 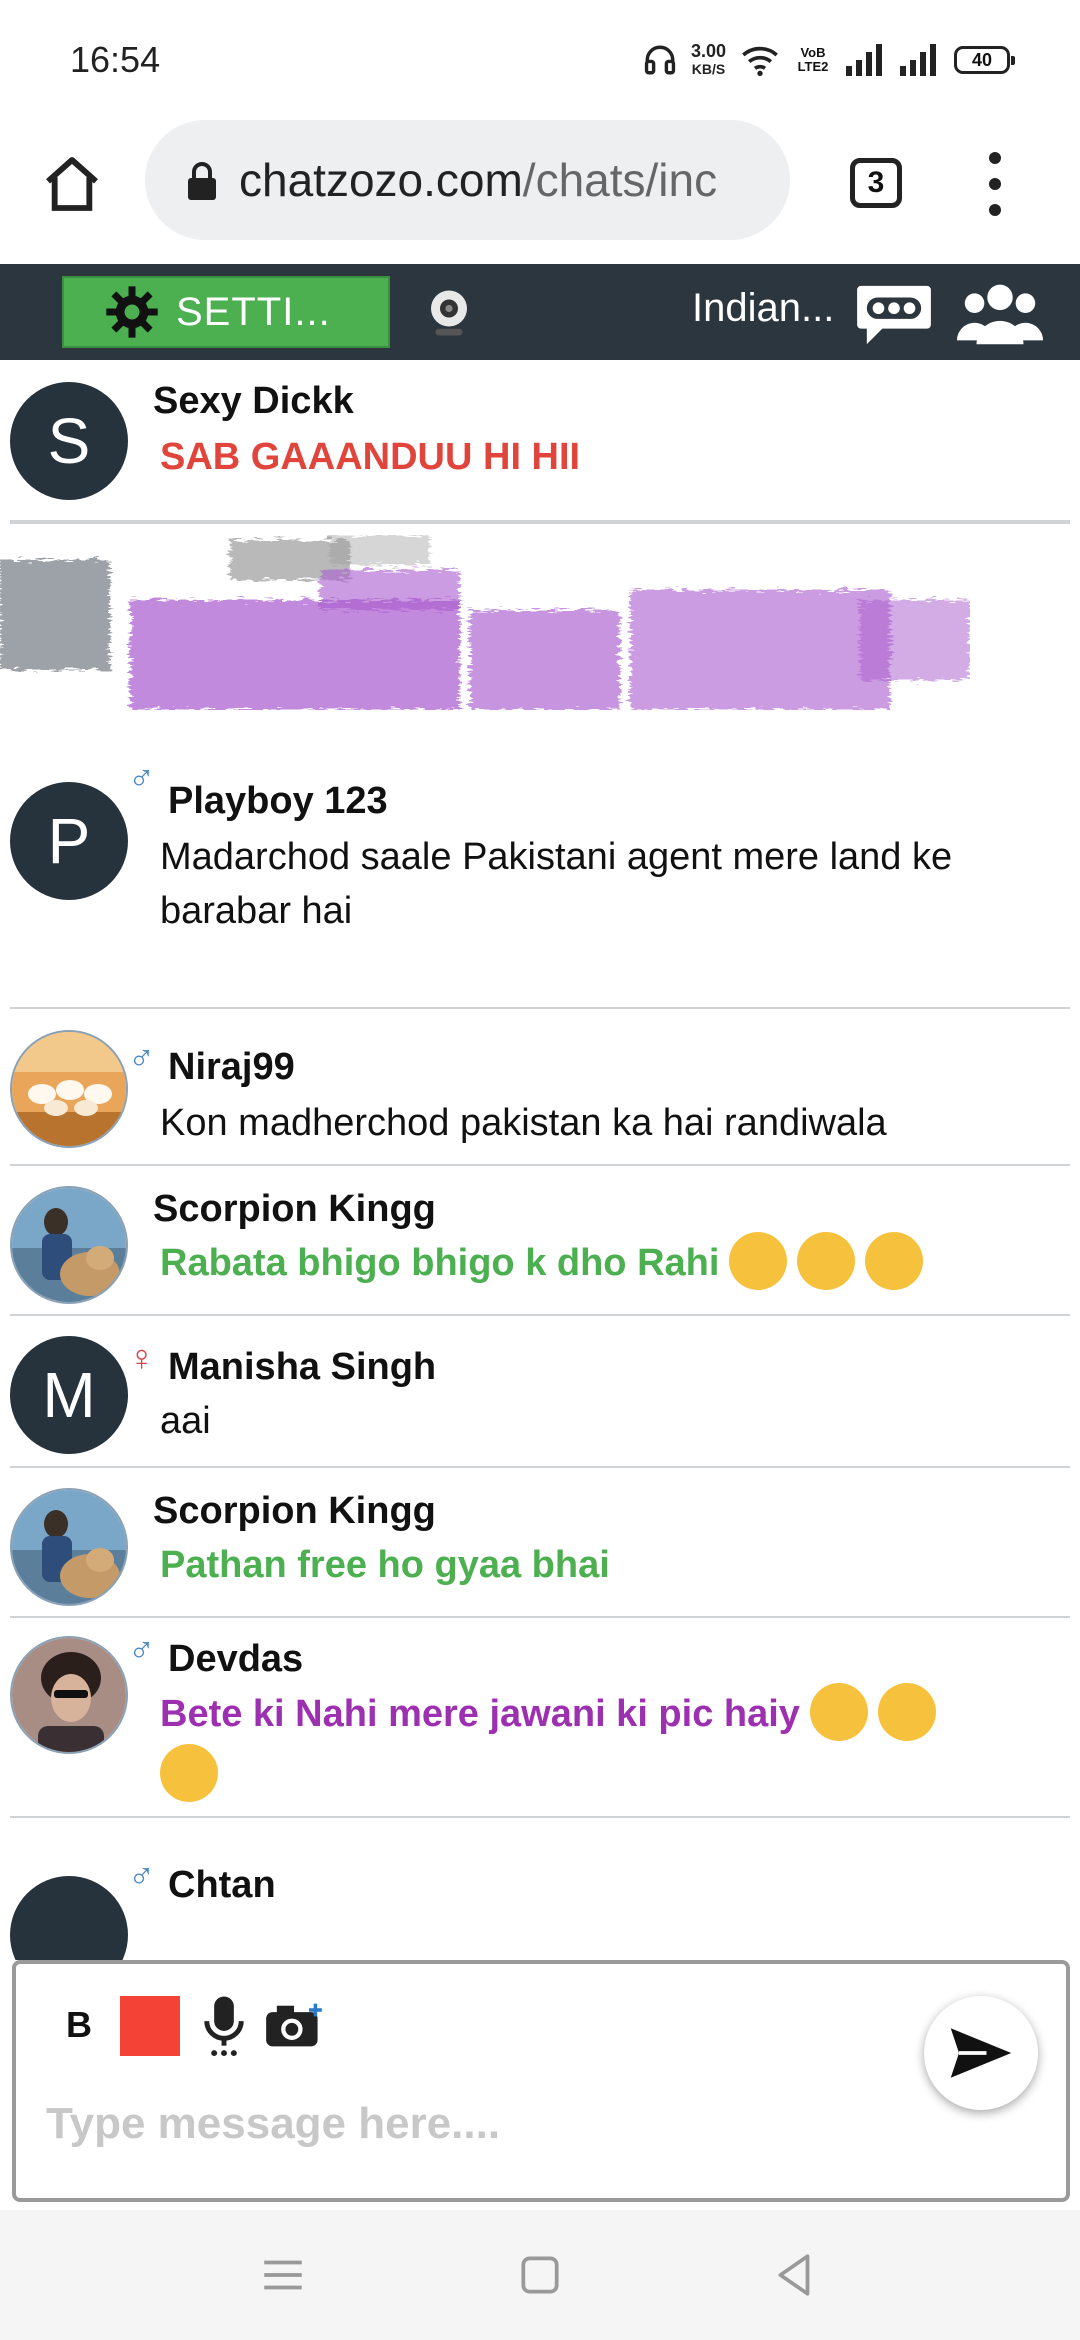 I want to click on avatar: S, so click(x=69, y=441).